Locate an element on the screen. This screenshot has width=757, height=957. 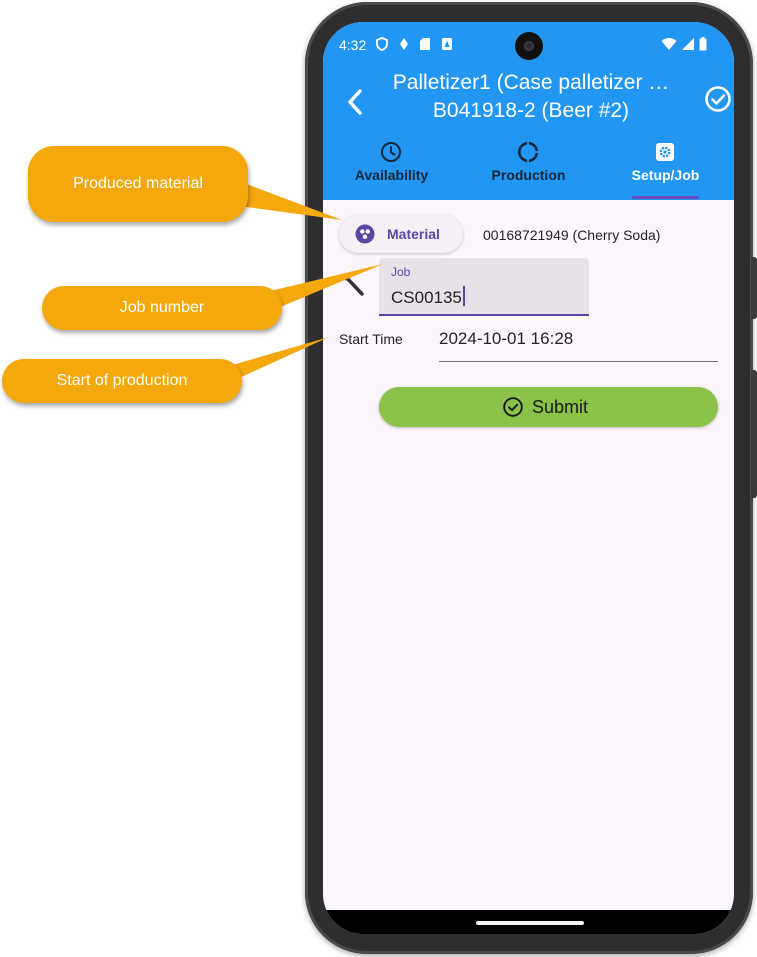
start-time-field: 2024-10-01 16:28 is located at coordinates (578, 342).